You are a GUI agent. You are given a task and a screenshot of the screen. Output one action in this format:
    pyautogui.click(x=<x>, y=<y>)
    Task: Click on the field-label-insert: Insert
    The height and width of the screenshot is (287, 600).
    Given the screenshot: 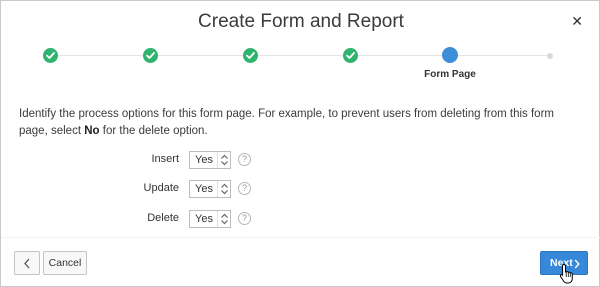 What is the action you would take?
    pyautogui.click(x=165, y=159)
    